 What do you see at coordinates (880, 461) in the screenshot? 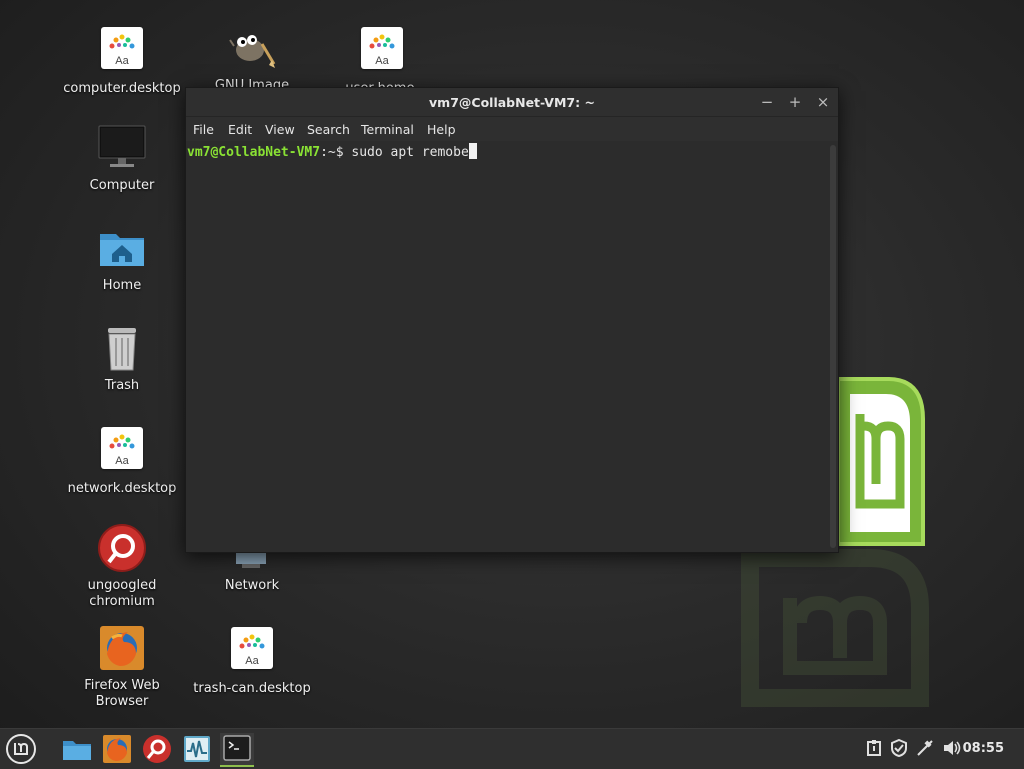
I see `linux-mint-logo` at bounding box center [880, 461].